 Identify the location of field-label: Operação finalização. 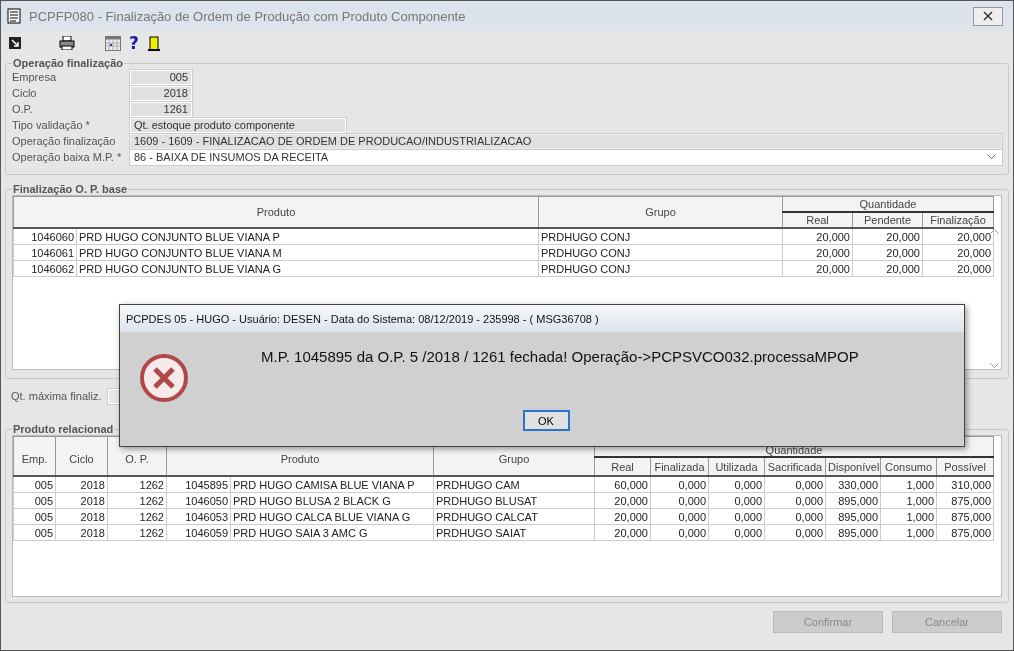
(64, 141).